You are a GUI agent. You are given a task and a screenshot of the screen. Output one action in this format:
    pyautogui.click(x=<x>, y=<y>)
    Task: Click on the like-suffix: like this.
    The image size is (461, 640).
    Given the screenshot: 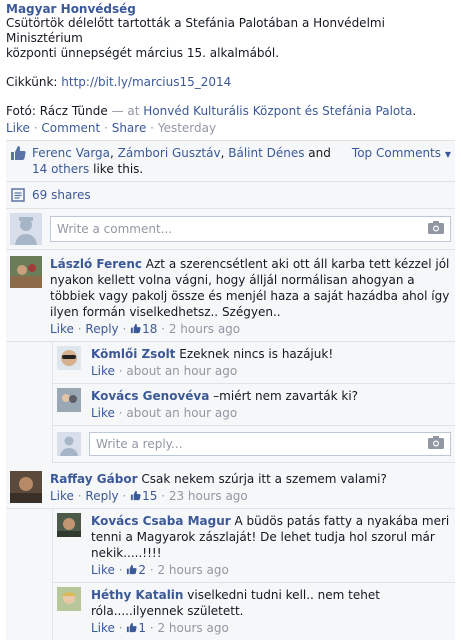 What is the action you would take?
    pyautogui.click(x=116, y=169)
    